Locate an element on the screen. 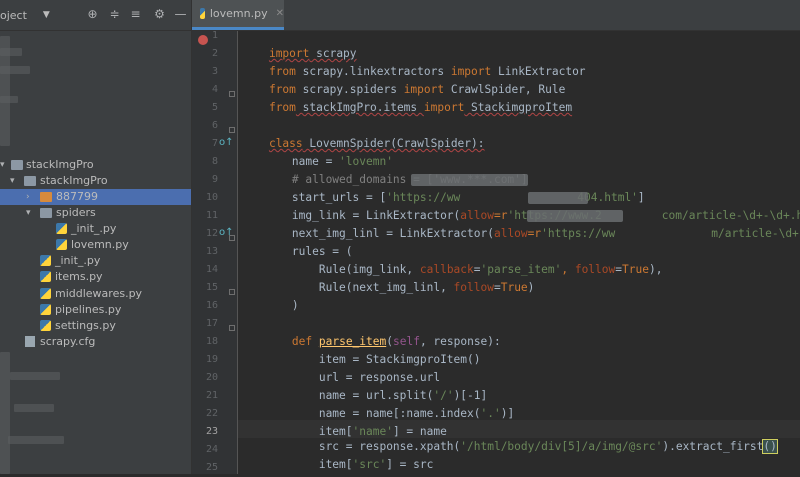 The width and height of the screenshot is (800, 477). code-line-21: name = name[:name.index('.')] is located at coordinates (519, 403).